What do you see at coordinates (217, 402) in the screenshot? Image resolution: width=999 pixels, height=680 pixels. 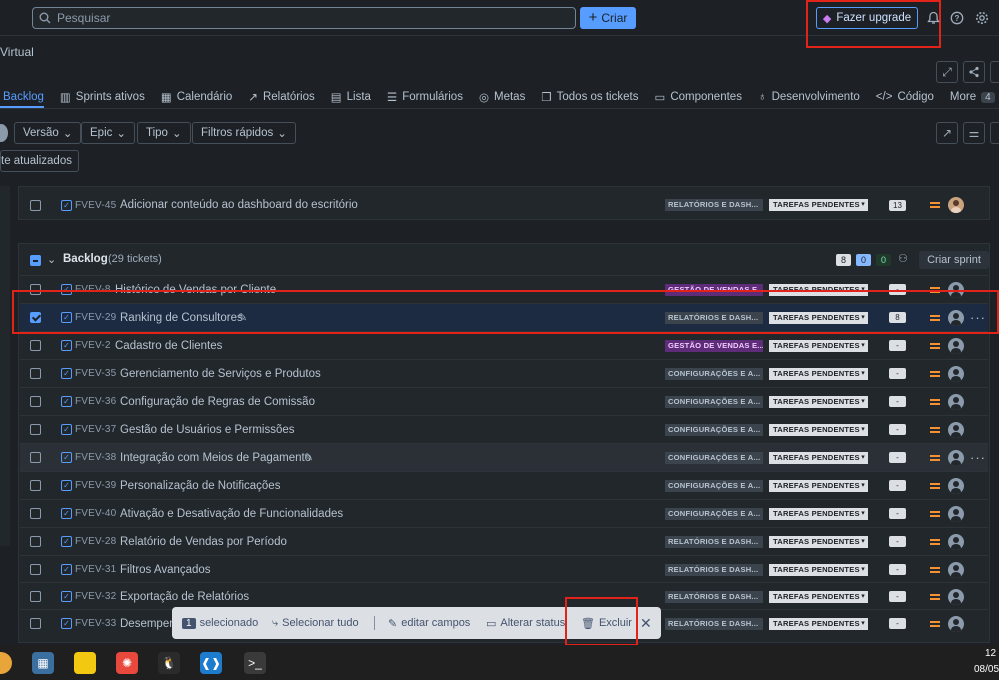 I see `issue-summary: Configuração de Regras de Comissão` at bounding box center [217, 402].